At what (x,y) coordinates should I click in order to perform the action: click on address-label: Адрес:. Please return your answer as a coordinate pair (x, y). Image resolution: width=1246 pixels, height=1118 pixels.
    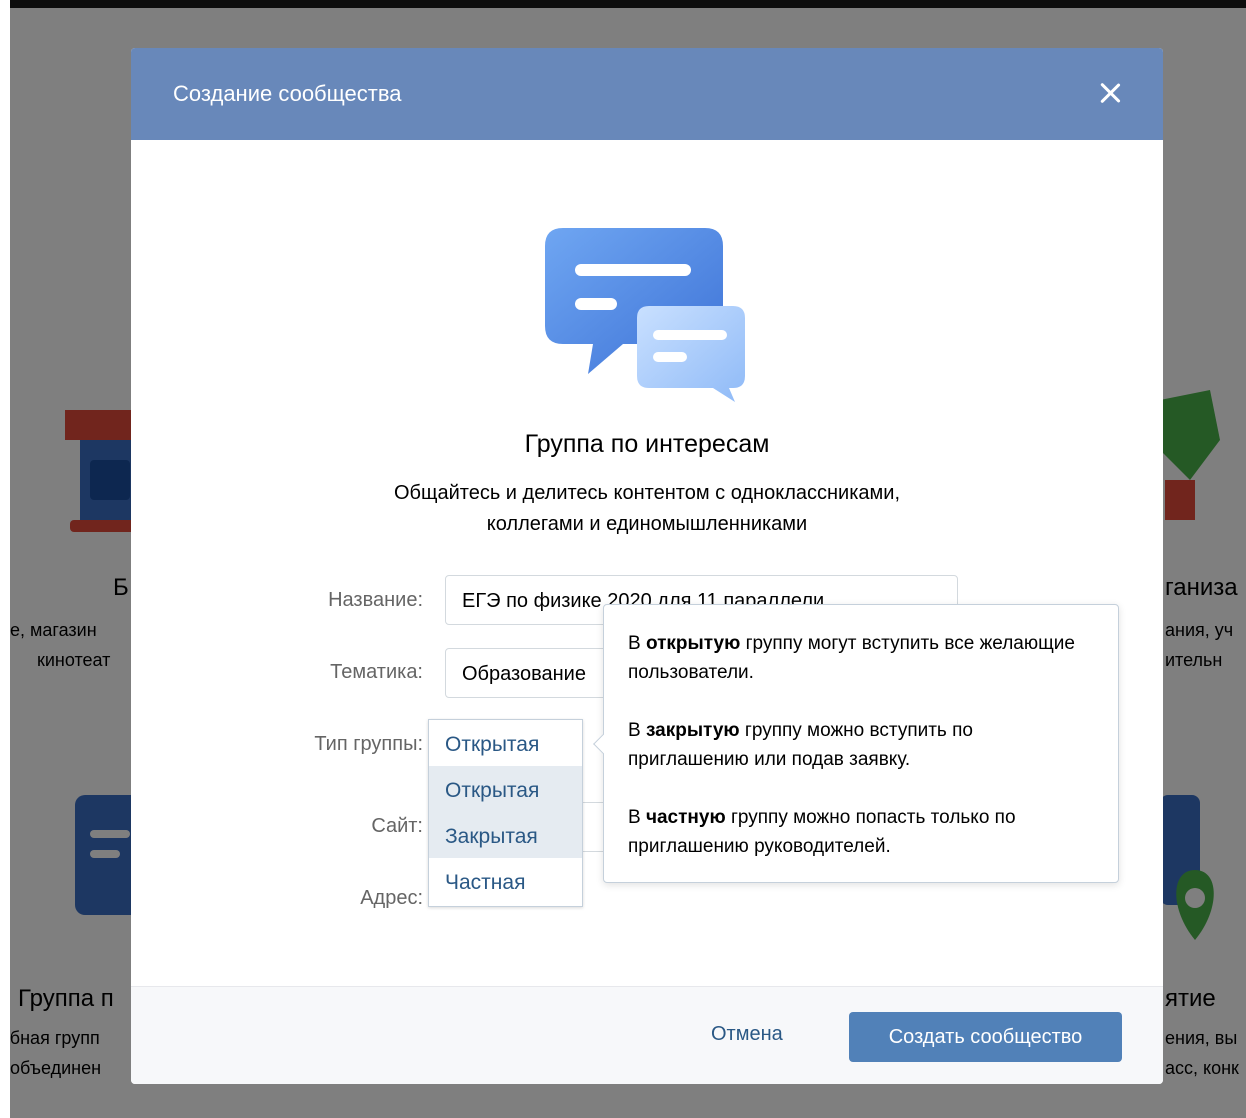
    Looking at the image, I should click on (391, 898).